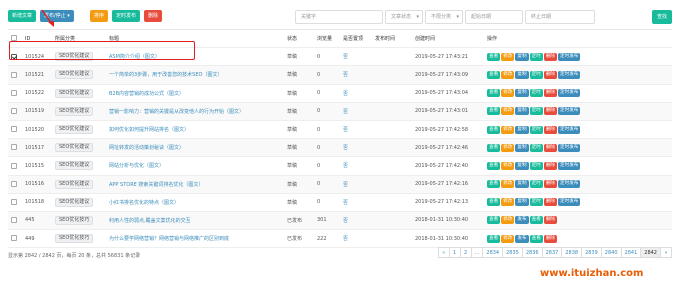  Describe the element at coordinates (153, 16) in the screenshot. I see `delete-button: 删除` at that location.